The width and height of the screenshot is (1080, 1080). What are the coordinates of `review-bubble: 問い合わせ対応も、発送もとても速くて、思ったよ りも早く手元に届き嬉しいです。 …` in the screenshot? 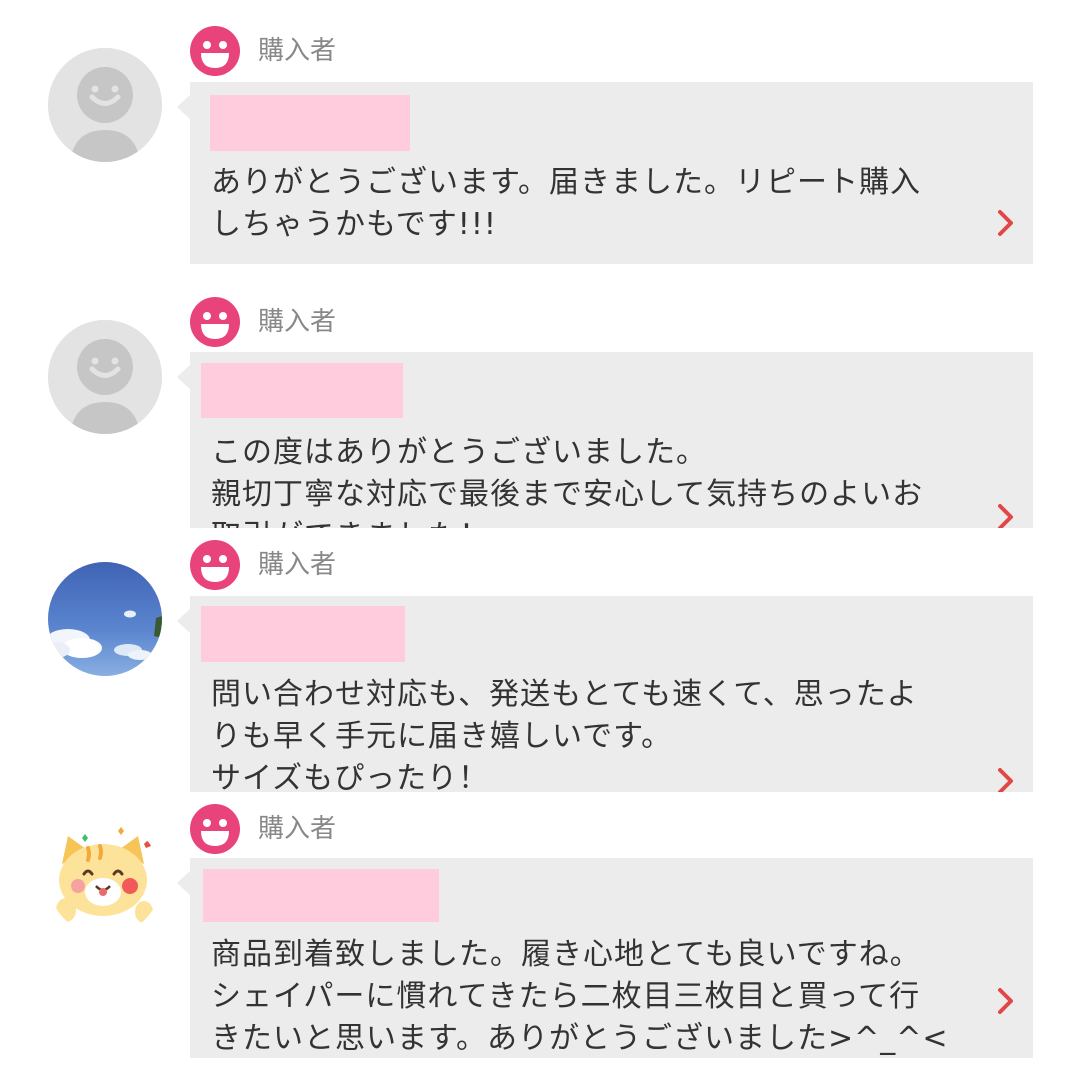 It's located at (611, 694).